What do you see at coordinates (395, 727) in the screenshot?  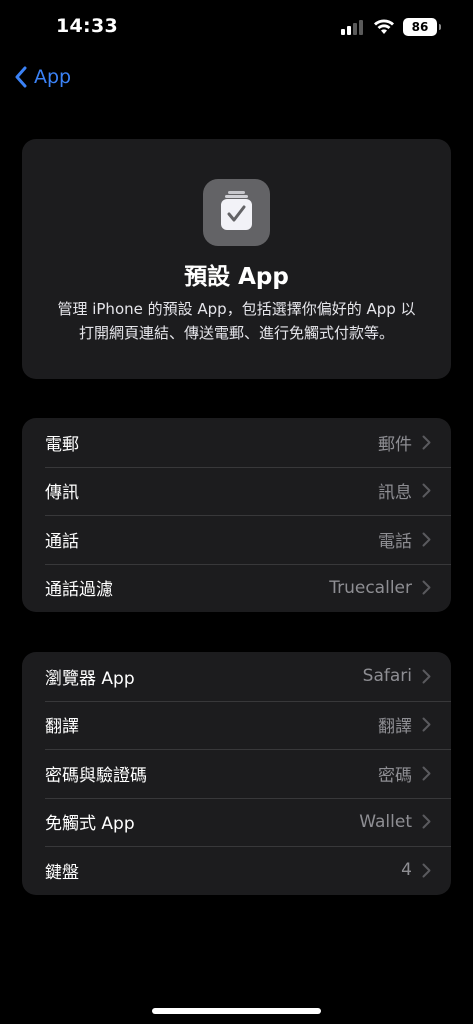 I see `row-value: 翻譯` at bounding box center [395, 727].